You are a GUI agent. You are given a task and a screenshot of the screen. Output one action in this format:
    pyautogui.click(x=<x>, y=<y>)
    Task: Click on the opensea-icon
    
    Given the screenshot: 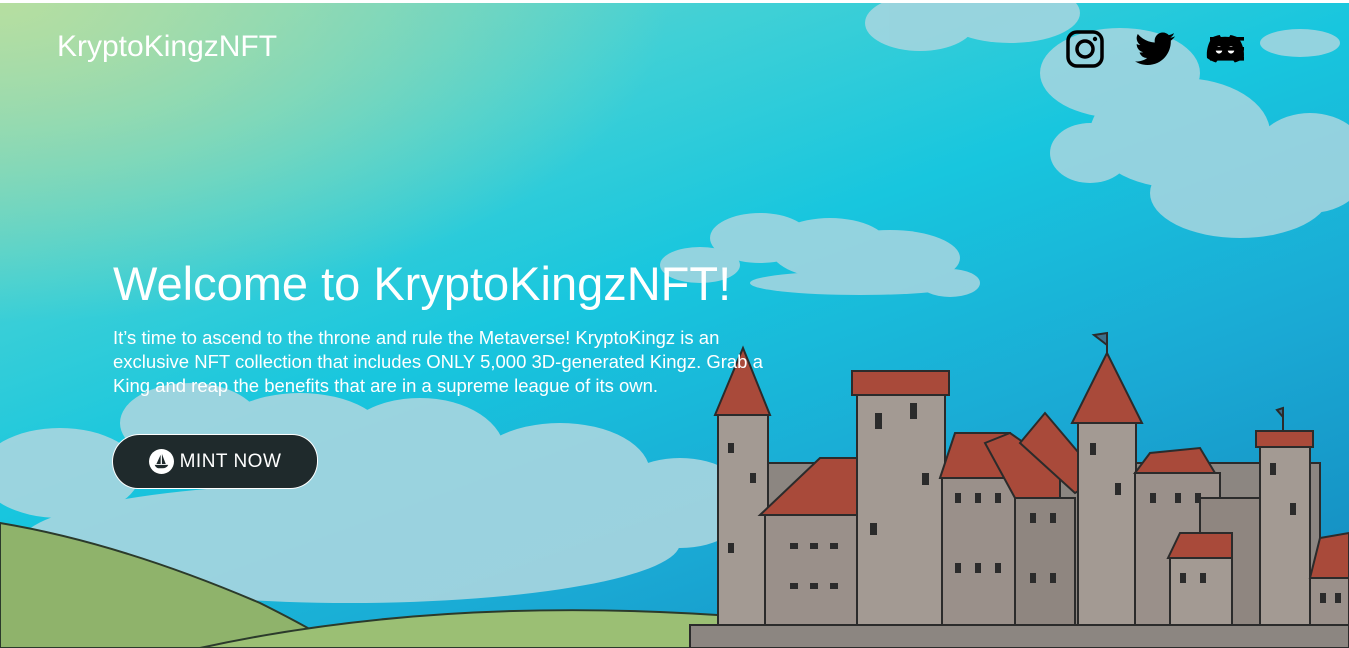 What is the action you would take?
    pyautogui.click(x=161, y=461)
    